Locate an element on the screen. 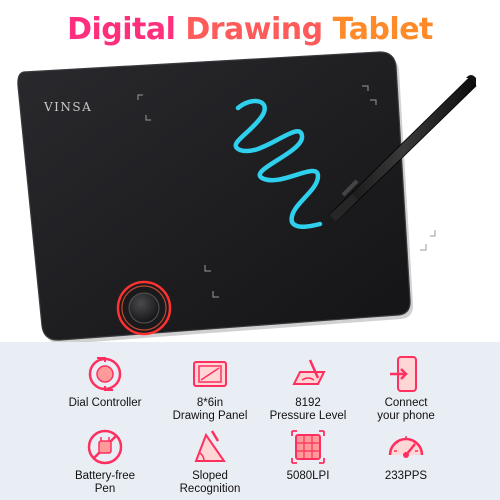  sloped-recognition-icon is located at coordinates (210, 446).